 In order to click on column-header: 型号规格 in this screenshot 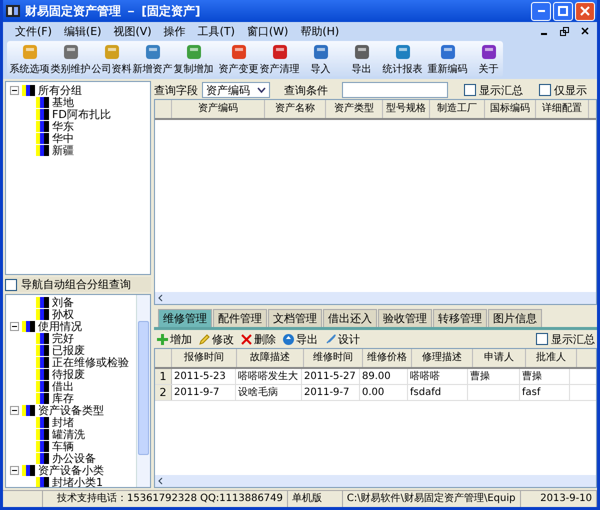, I will do `click(406, 109)`.